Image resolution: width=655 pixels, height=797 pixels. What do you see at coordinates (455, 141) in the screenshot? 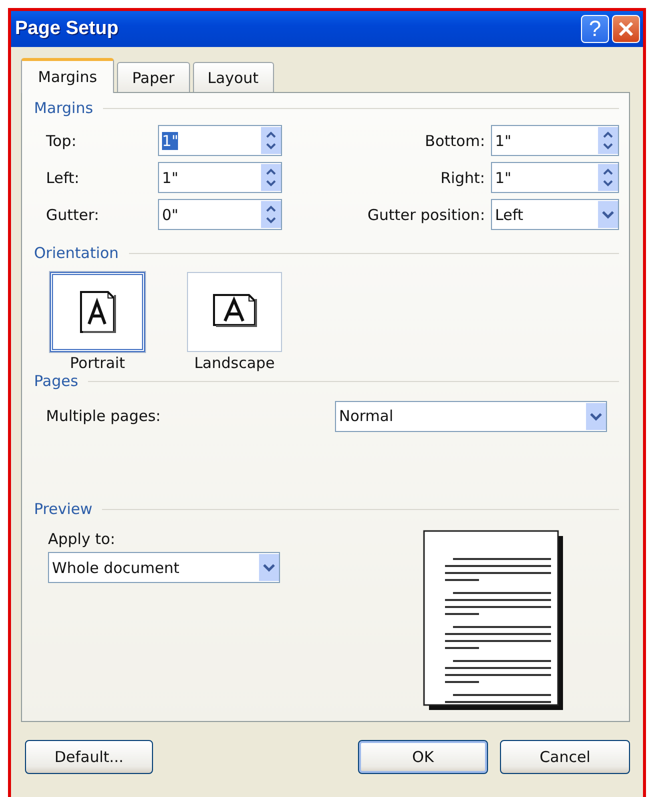
I see `field-label: Bottom:` at bounding box center [455, 141].